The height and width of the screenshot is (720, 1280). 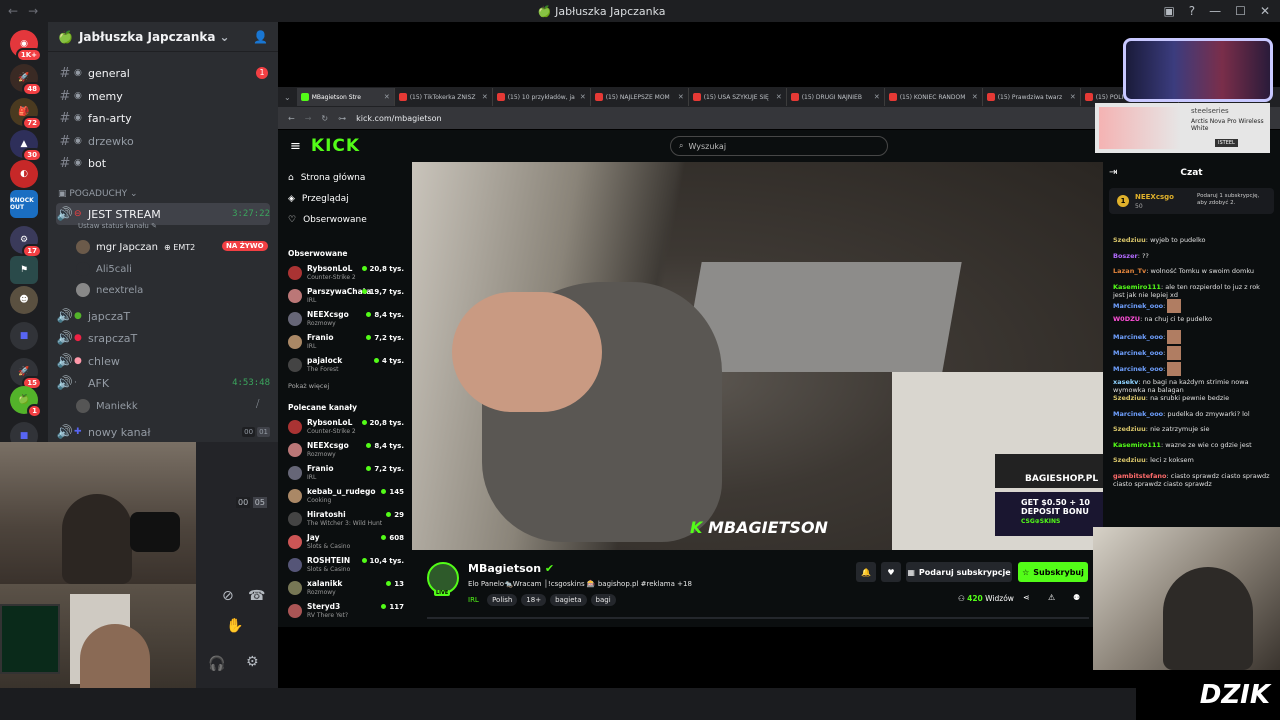 I want to click on chat-username: Boszer, so click(x=1125, y=256).